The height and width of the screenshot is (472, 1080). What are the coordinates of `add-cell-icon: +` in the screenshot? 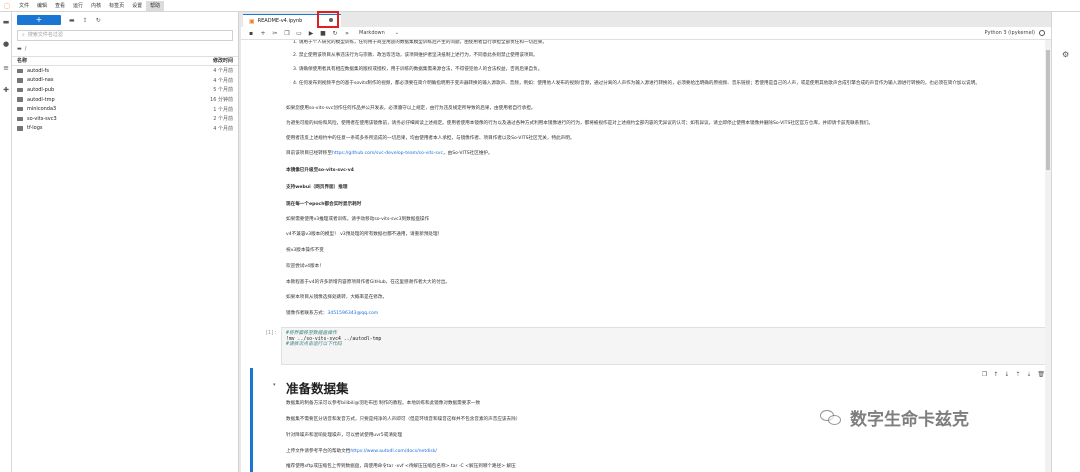 It's located at (263, 33).